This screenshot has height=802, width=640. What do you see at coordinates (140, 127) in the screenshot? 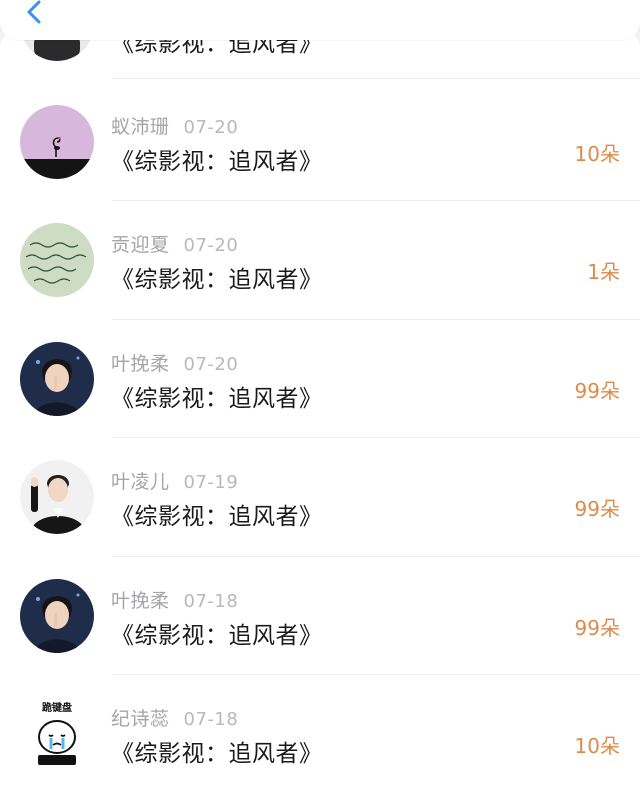
I see `sender-name: 蚁沛珊` at bounding box center [140, 127].